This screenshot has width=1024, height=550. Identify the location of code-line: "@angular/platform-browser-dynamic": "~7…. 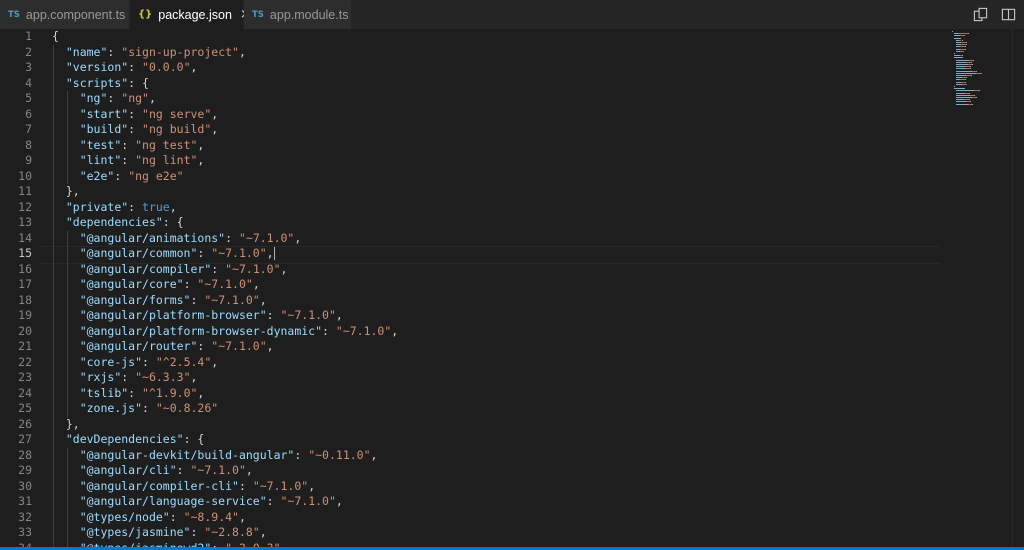
(497, 331).